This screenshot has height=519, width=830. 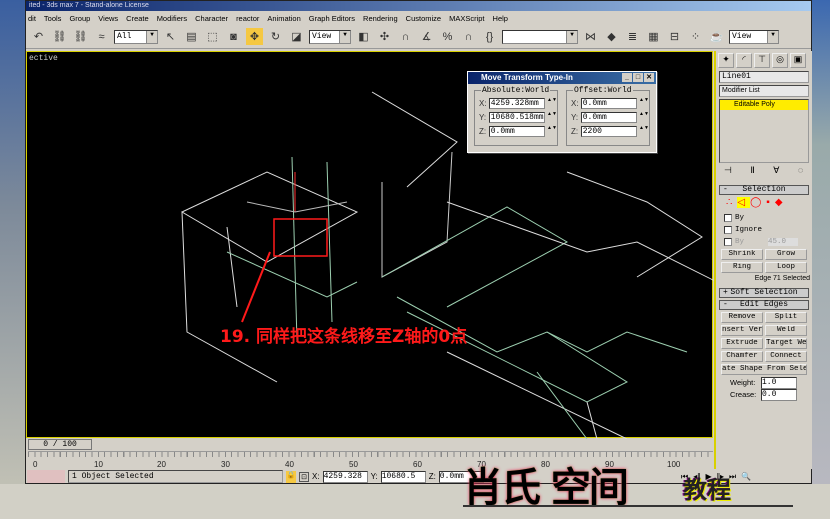 What do you see at coordinates (611, 36) in the screenshot?
I see `align-icon: ◆` at bounding box center [611, 36].